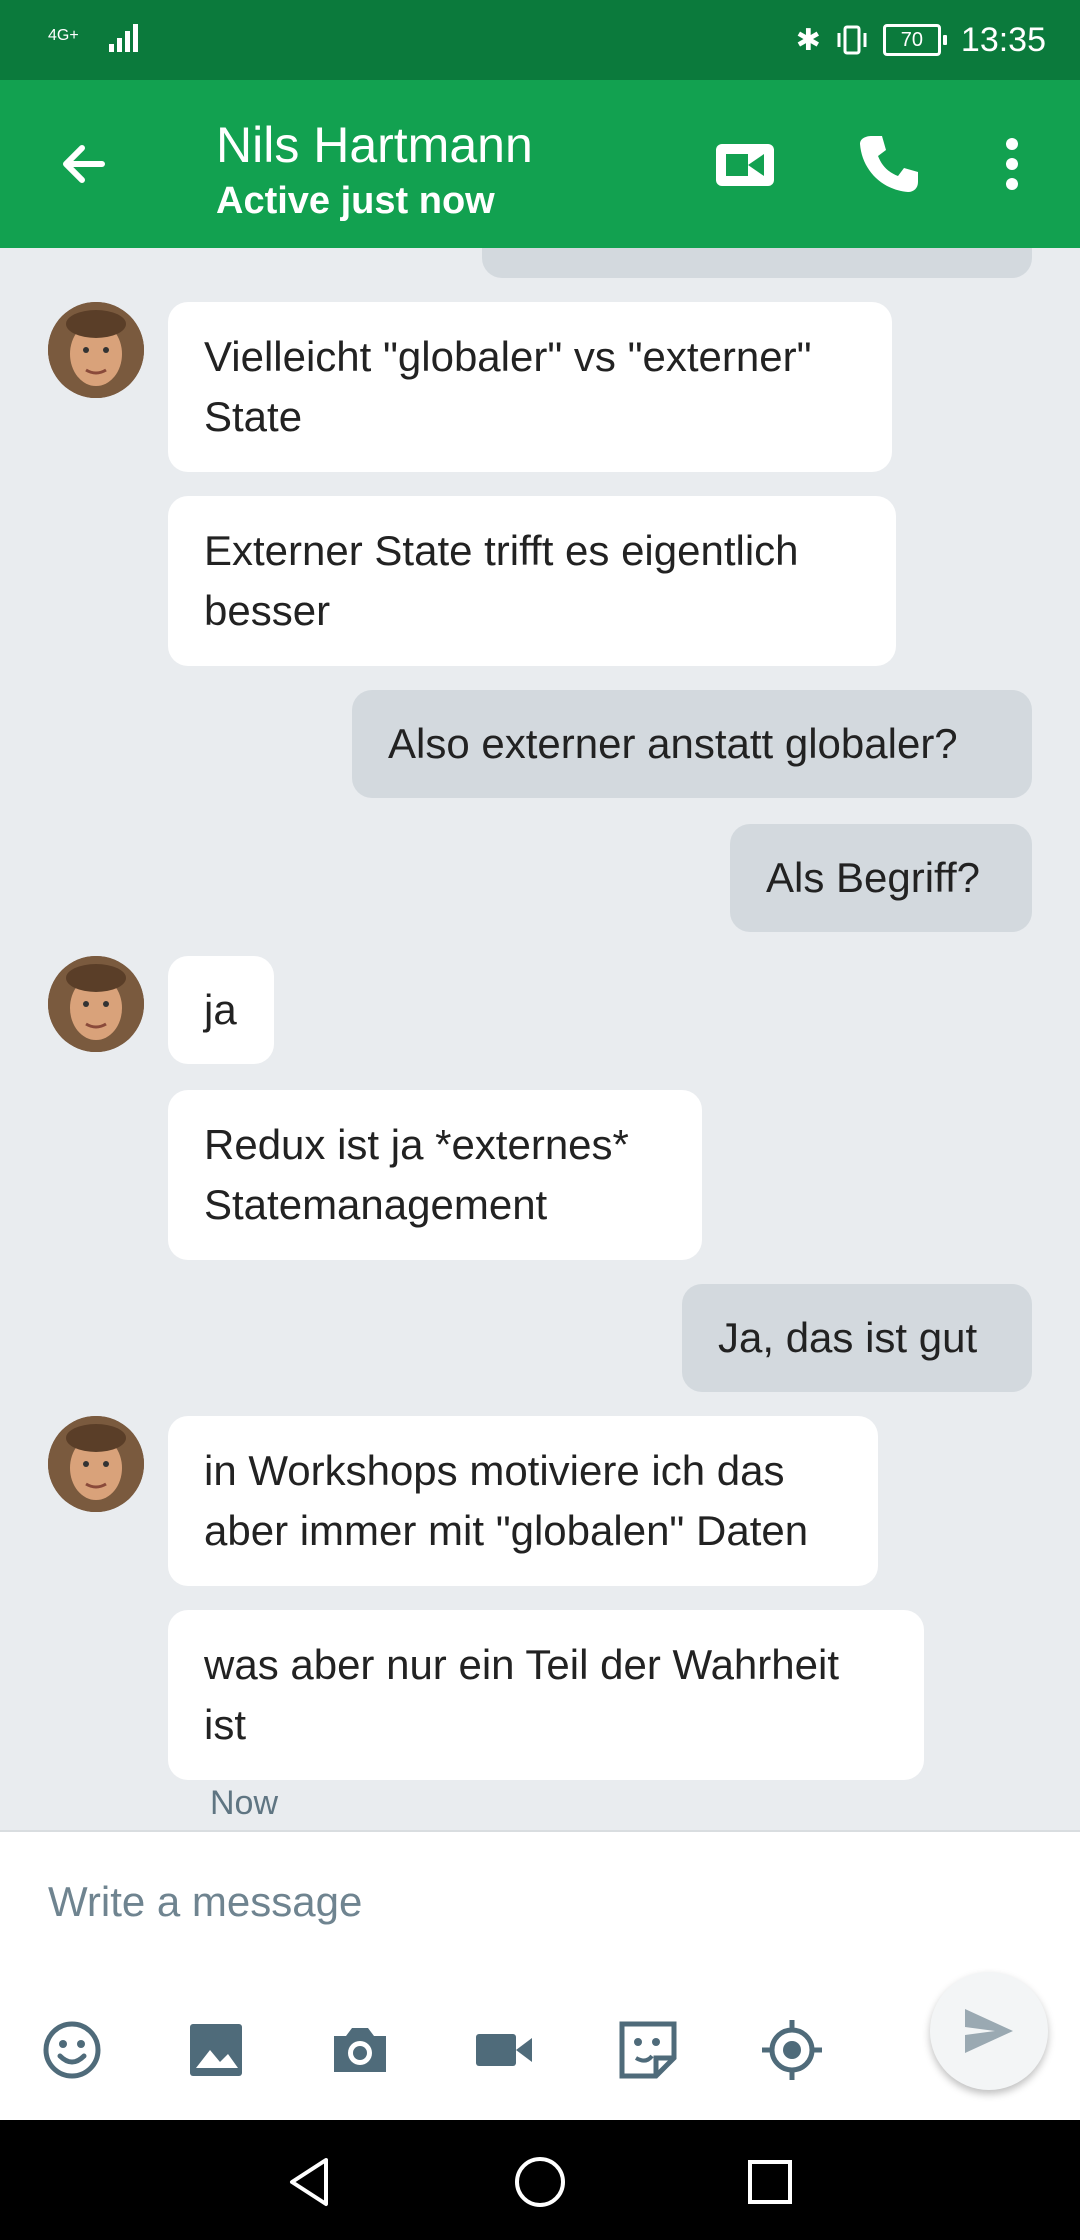  Describe the element at coordinates (374, 145) in the screenshot. I see `contact-name: Nils Hartmann` at that location.